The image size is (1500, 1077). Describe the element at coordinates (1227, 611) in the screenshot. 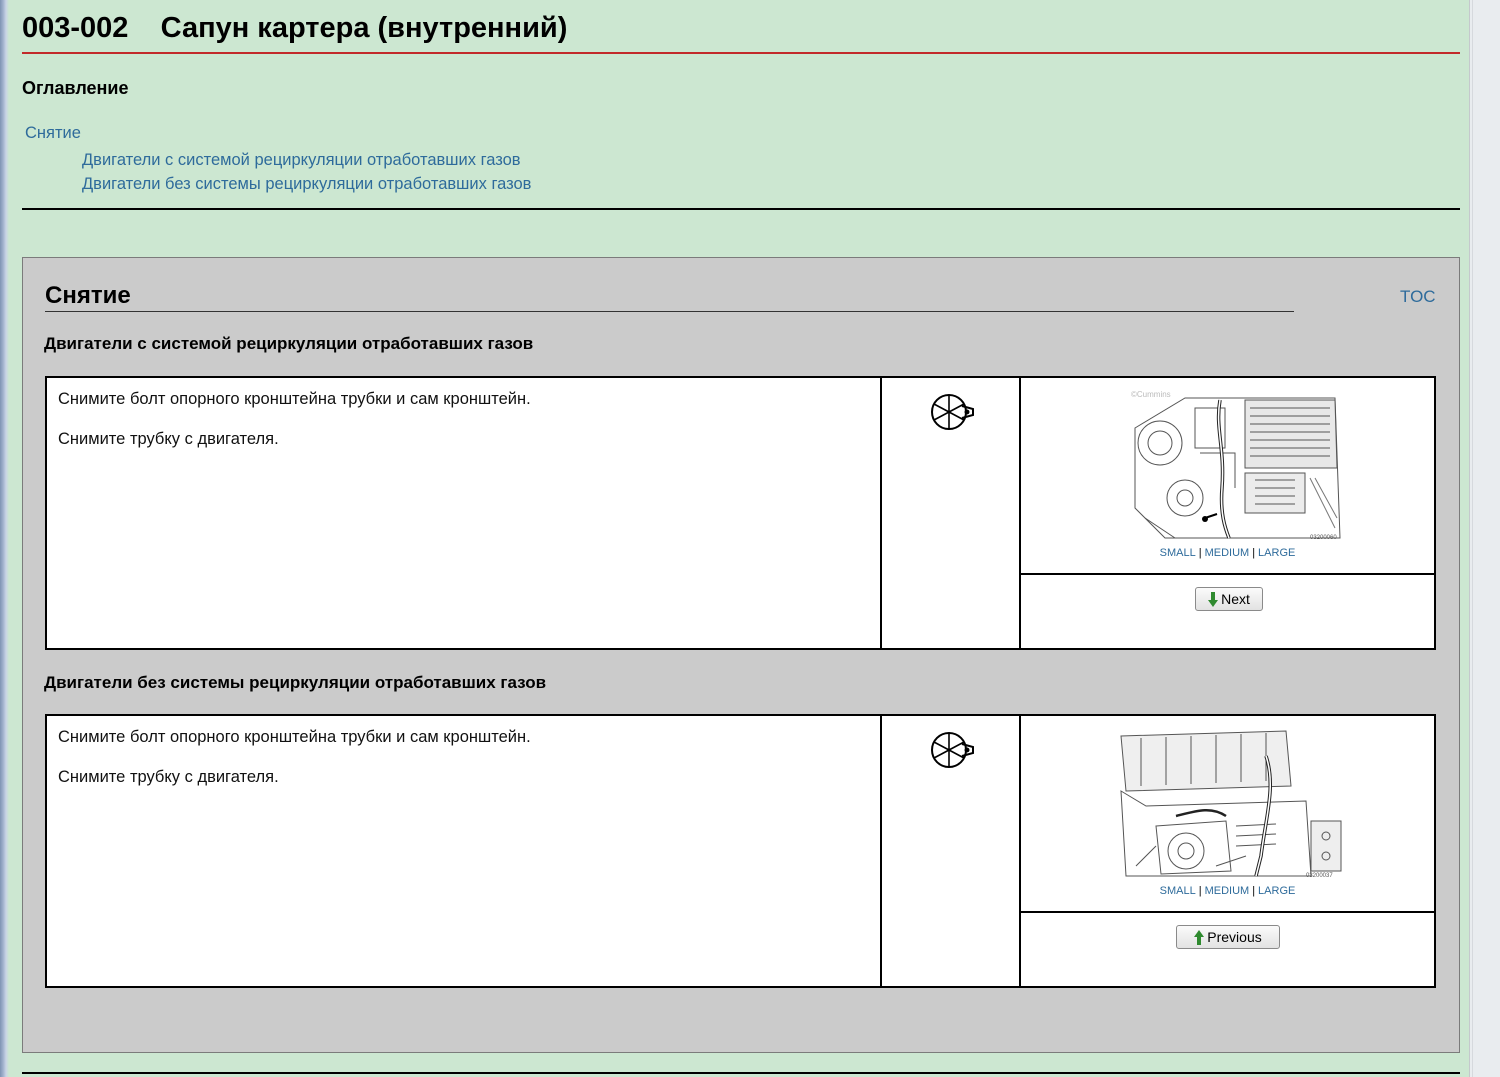

I see `navigation-cell: Next` at that location.